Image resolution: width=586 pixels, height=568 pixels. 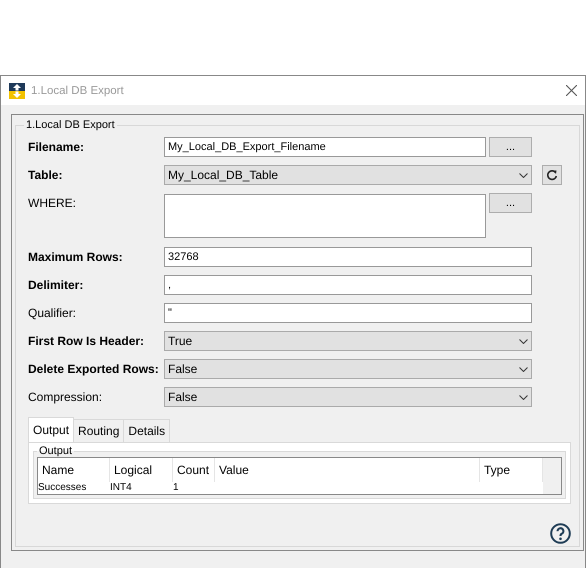 I want to click on field-label: First Row Is Header:, so click(x=87, y=341).